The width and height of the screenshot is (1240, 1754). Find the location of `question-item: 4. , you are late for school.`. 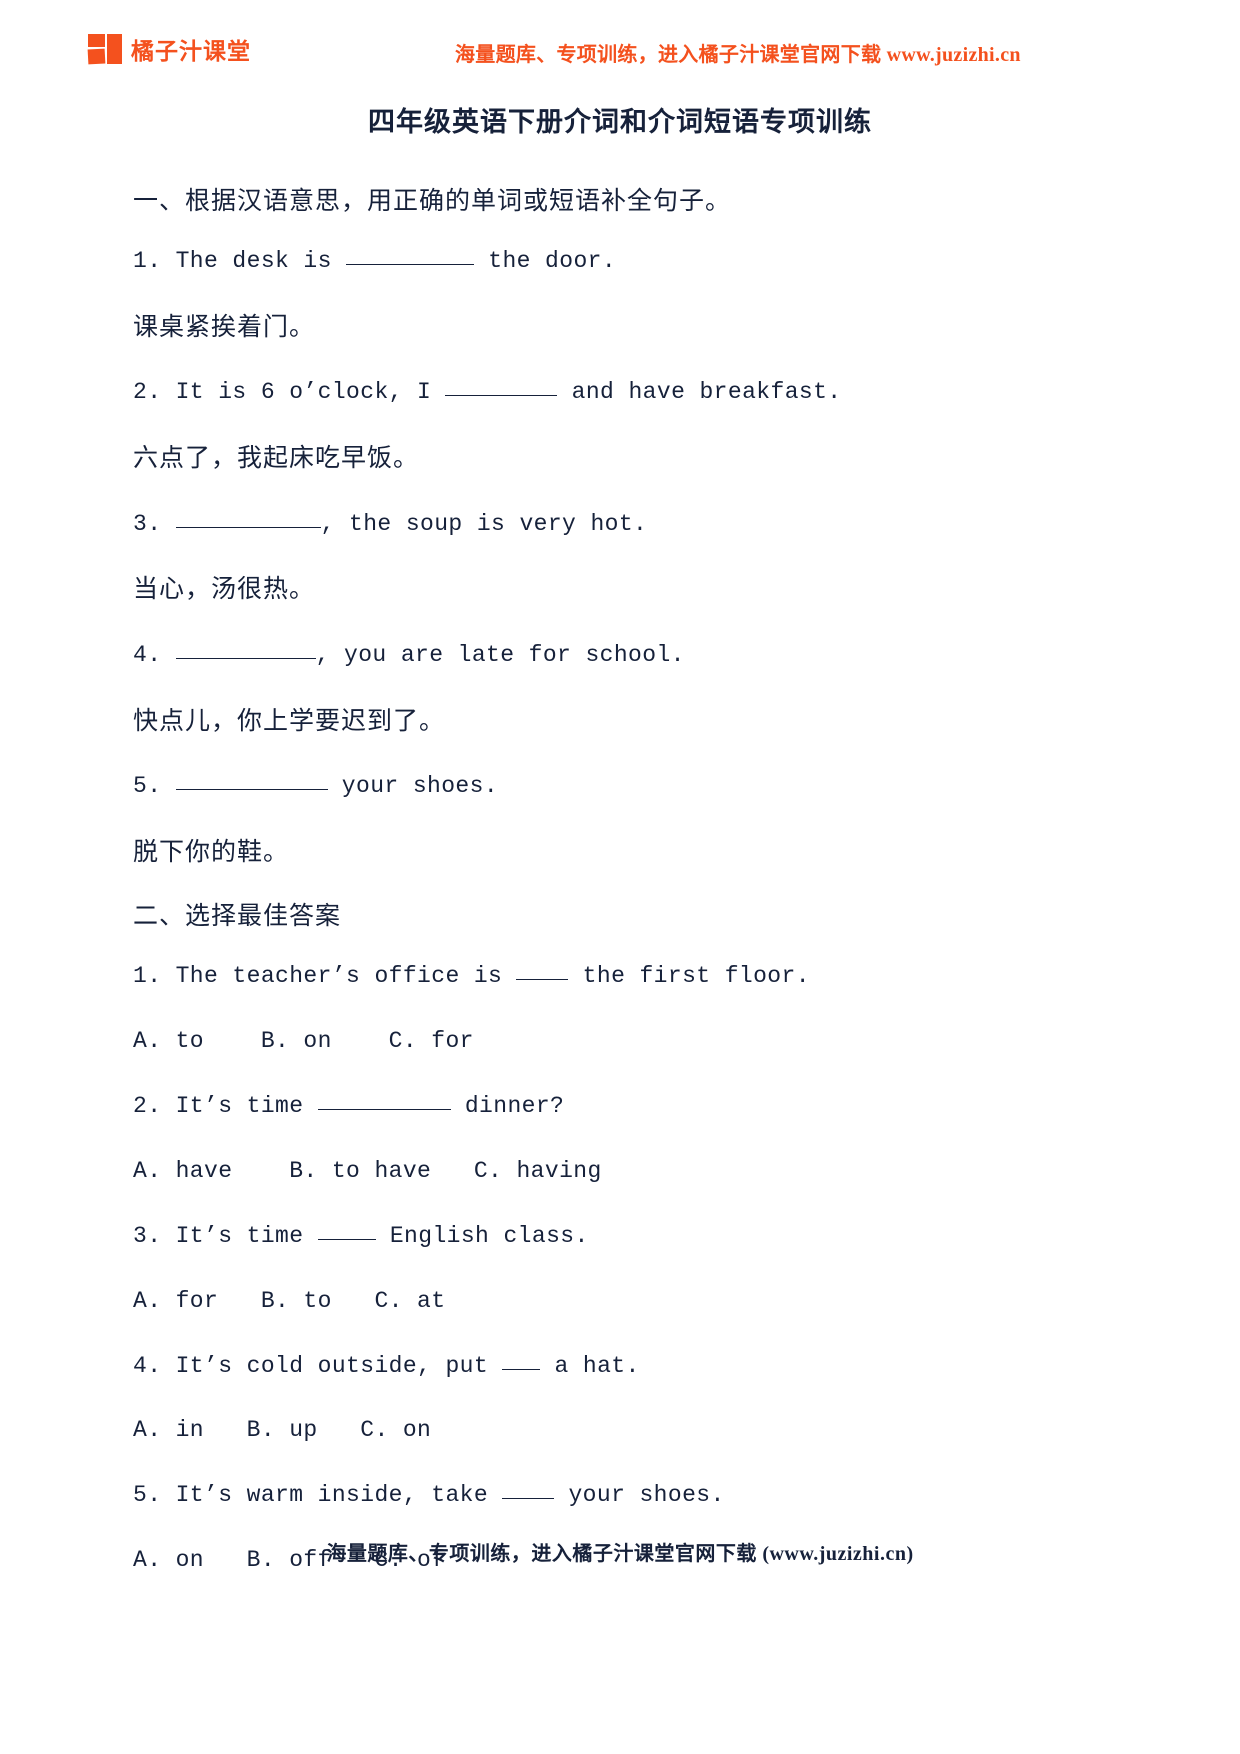

question-item: 4. , you are late for school. is located at coordinates (628, 655).